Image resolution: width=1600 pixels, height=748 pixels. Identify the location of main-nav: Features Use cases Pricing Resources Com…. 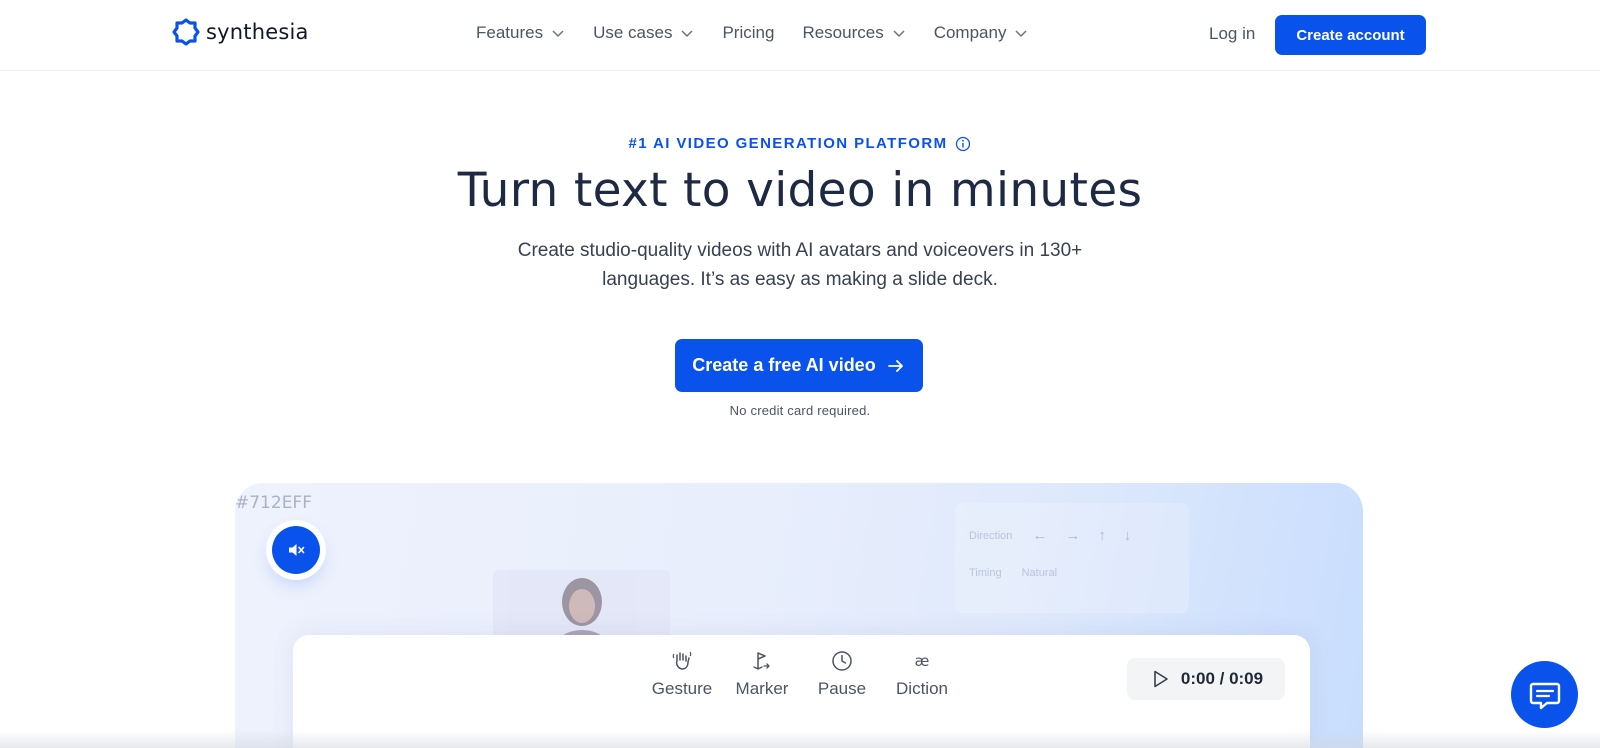
(766, 33).